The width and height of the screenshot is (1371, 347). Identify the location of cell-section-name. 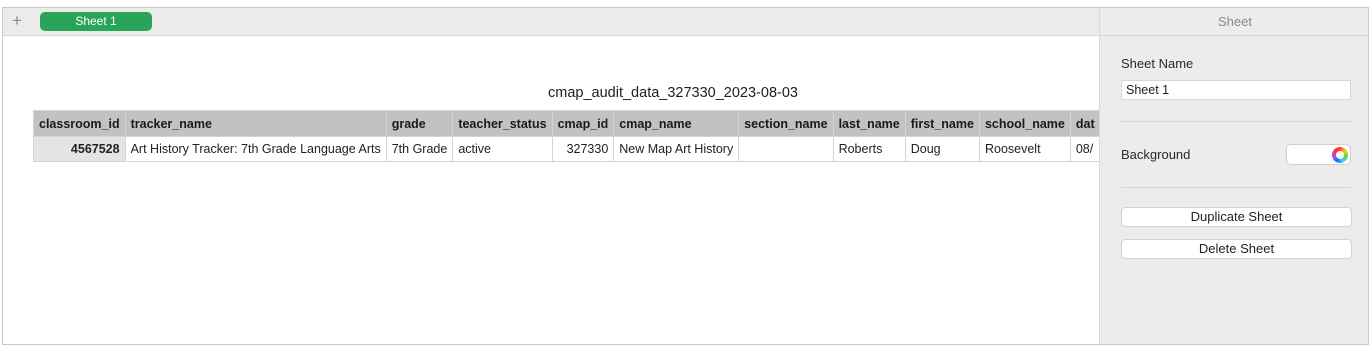
(786, 149).